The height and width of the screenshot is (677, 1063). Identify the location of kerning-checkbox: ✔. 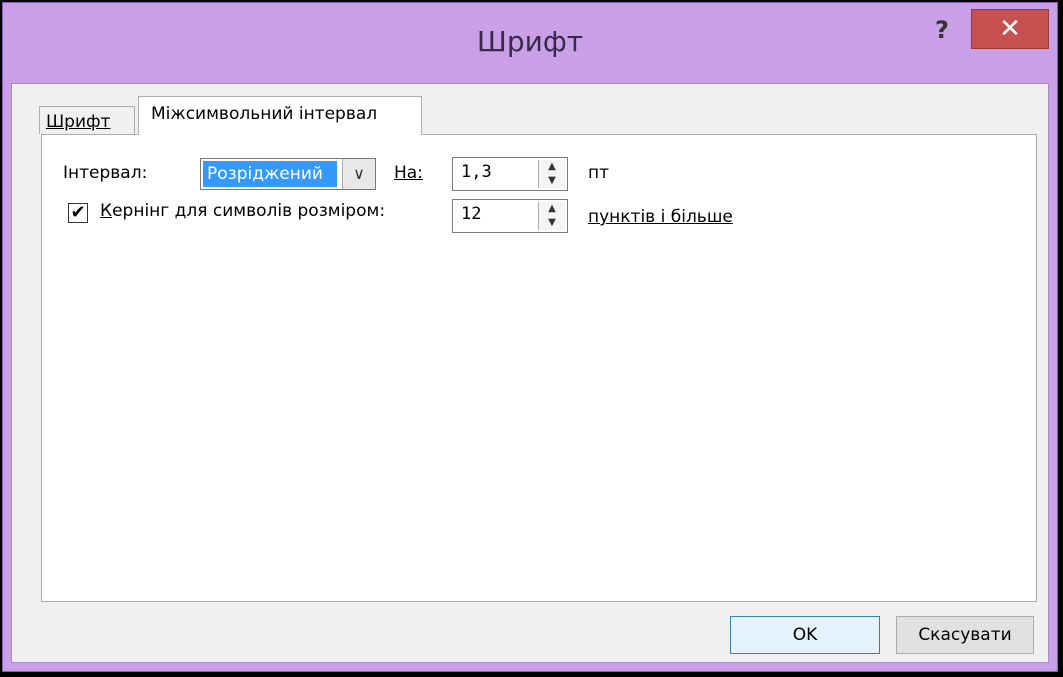
(78, 213).